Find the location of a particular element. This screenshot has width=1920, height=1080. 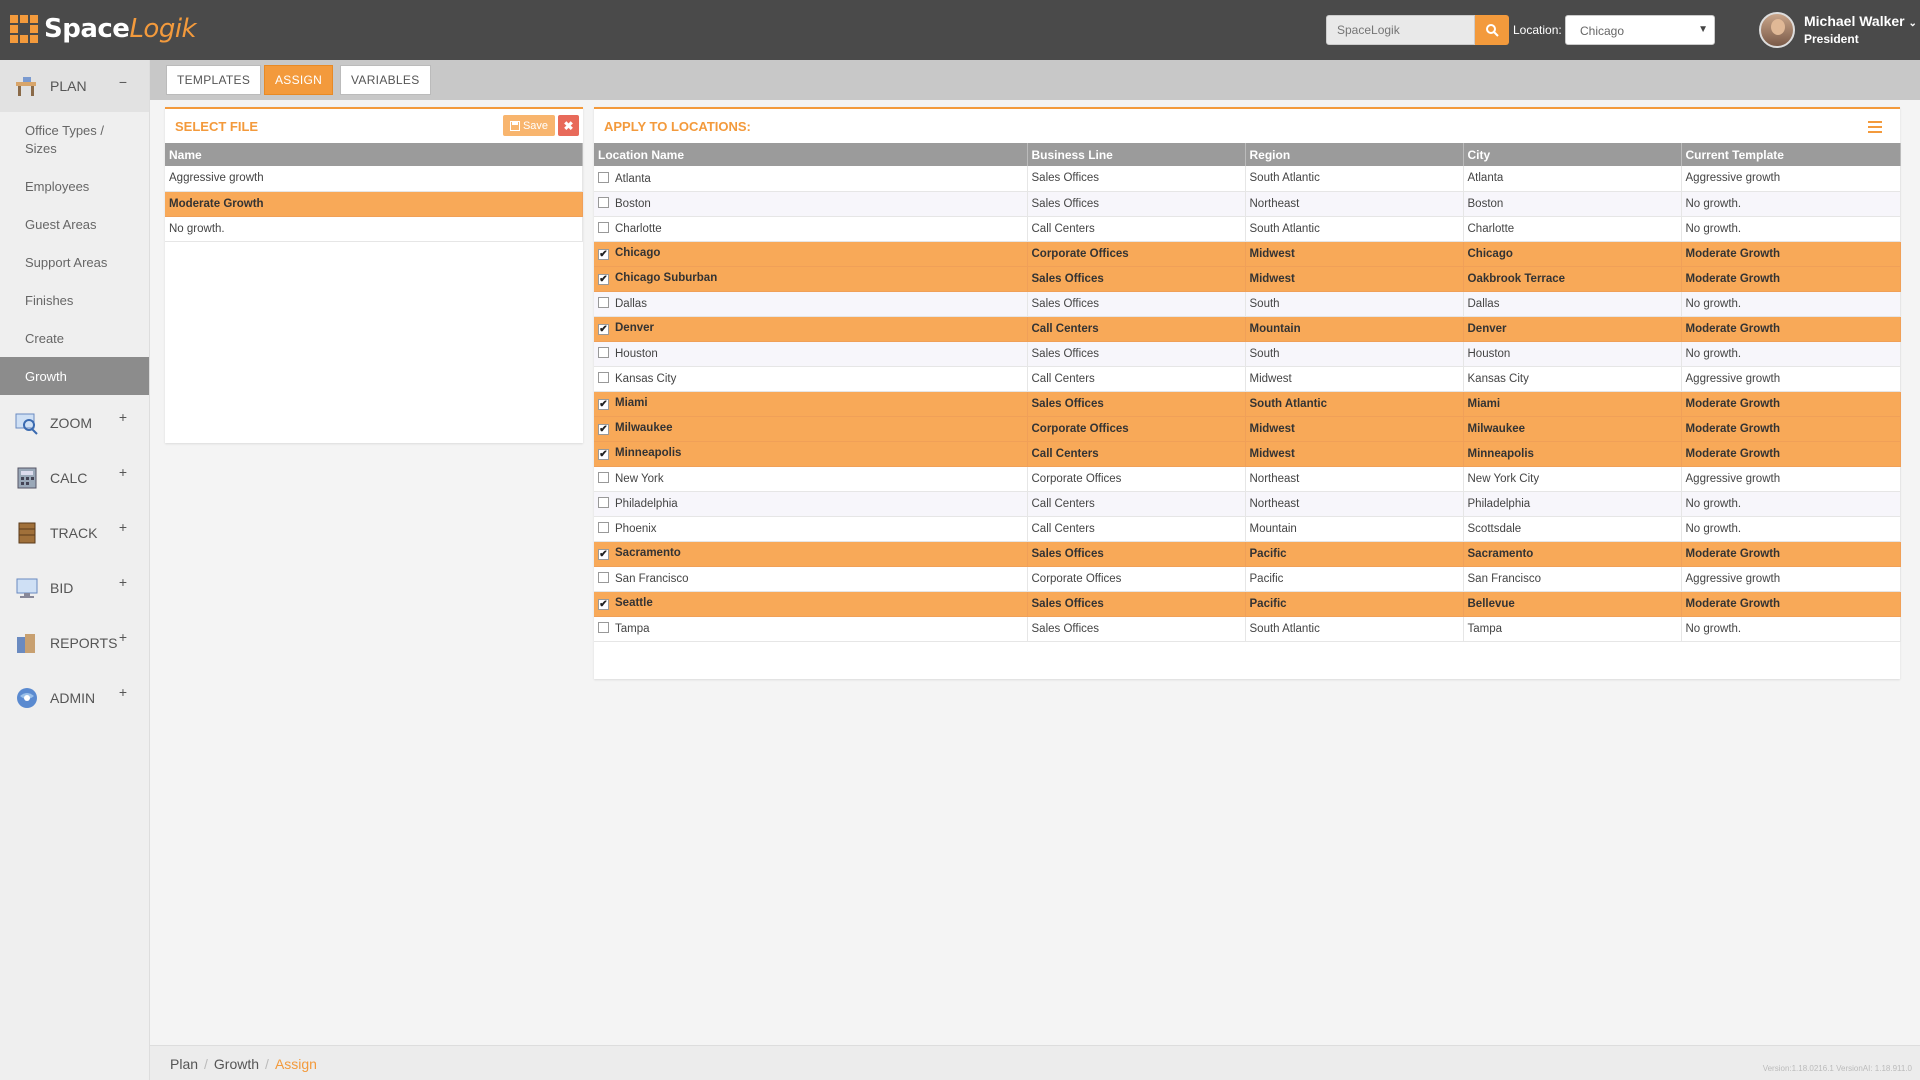

tab-variables: VARIABLES is located at coordinates (385, 80).